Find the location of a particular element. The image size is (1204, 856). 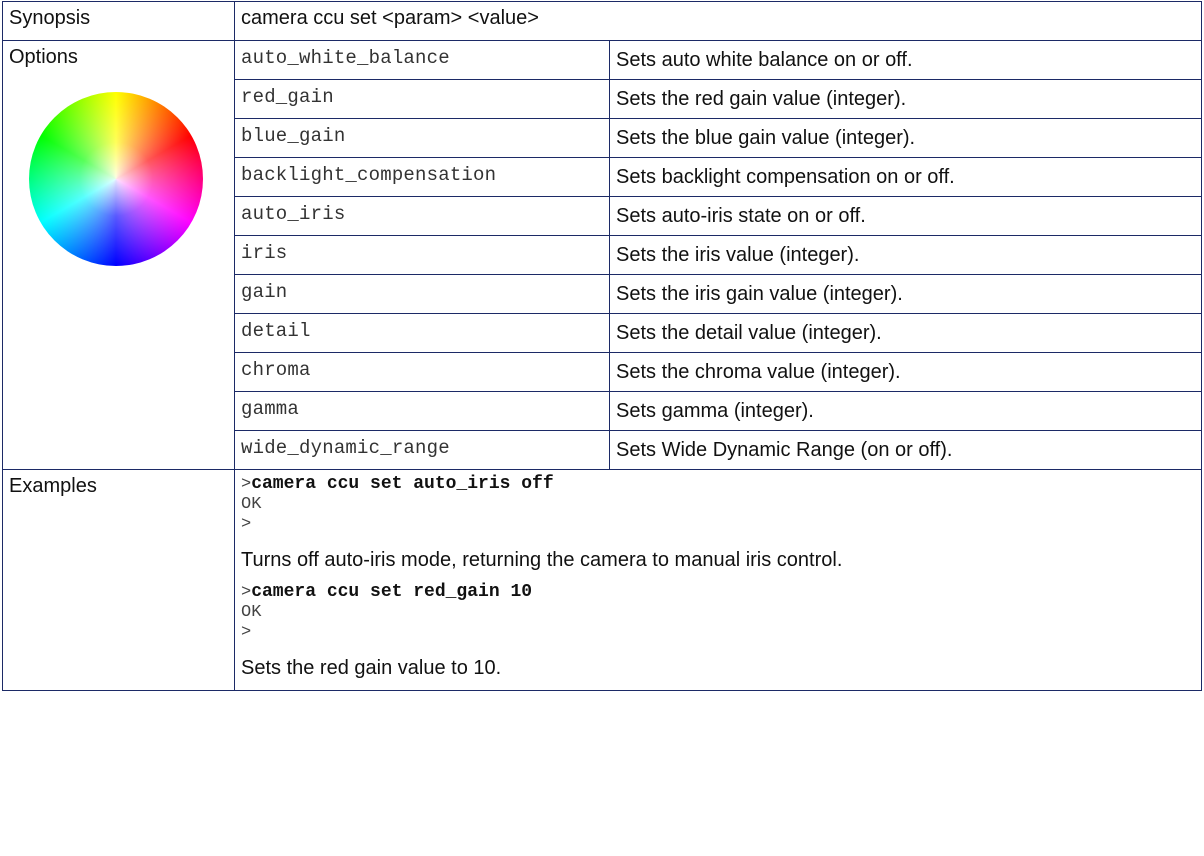

option-row: detail Sets the detail value (integer). is located at coordinates (718, 333).